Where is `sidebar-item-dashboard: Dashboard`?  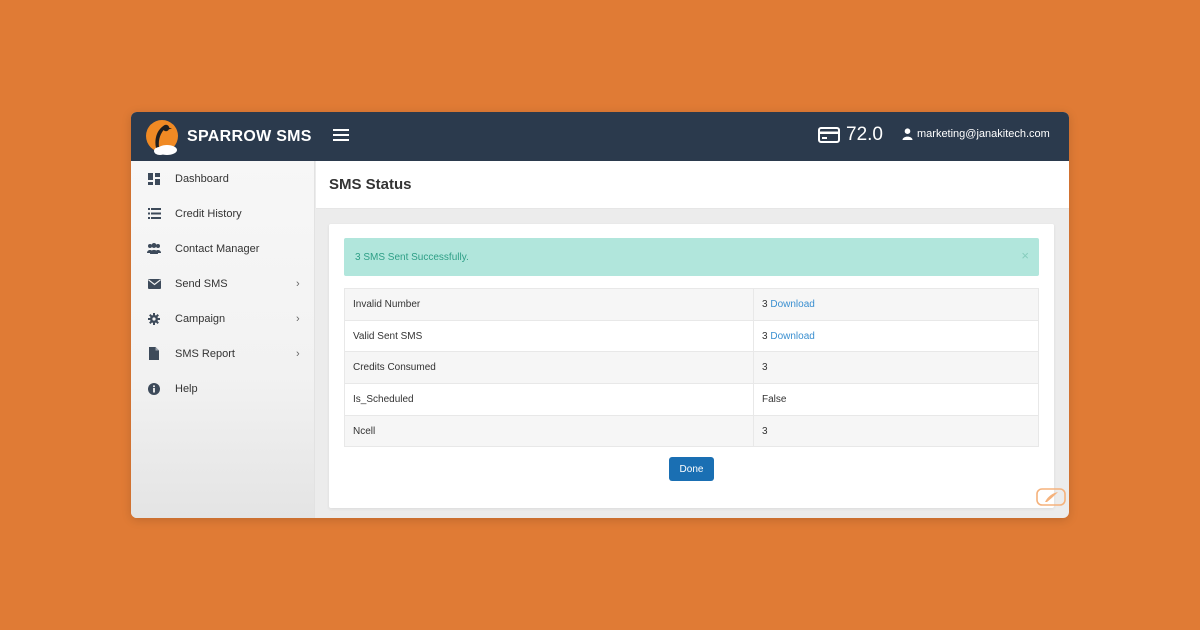 sidebar-item-dashboard: Dashboard is located at coordinates (223, 178).